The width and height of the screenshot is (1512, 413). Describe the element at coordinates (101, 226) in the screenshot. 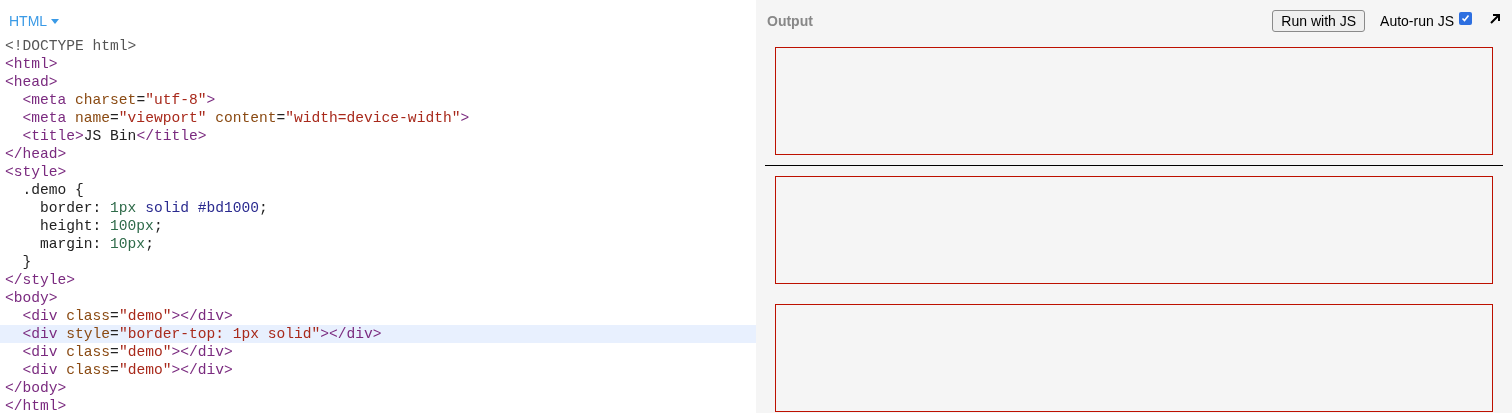

I see `code-line: height: 100px;` at that location.